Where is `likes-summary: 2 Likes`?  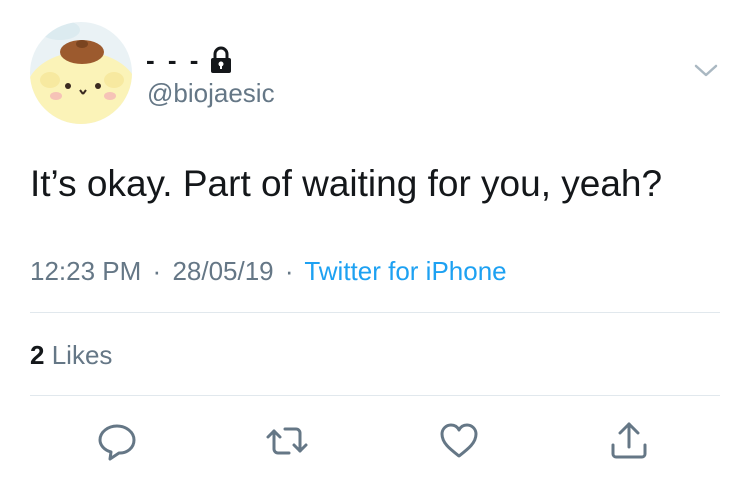
likes-summary: 2 Likes is located at coordinates (71, 355).